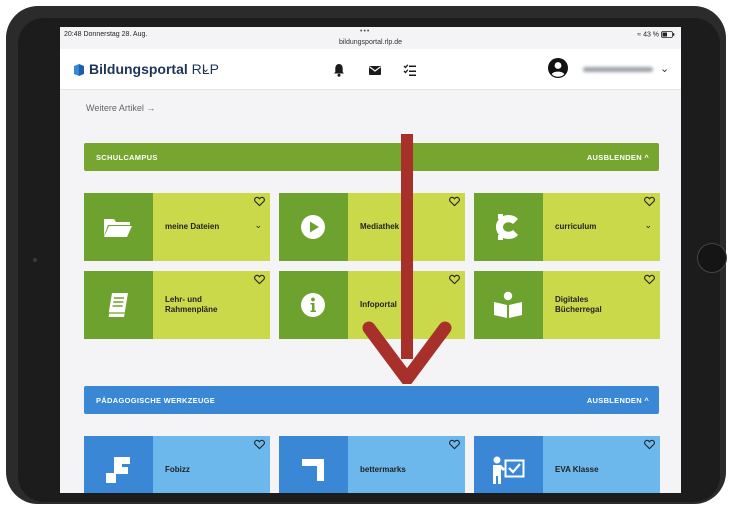 Image resolution: width=729 pixels, height=508 pixels. Describe the element at coordinates (177, 469) in the screenshot. I see `tile-label: Fobizz` at that location.